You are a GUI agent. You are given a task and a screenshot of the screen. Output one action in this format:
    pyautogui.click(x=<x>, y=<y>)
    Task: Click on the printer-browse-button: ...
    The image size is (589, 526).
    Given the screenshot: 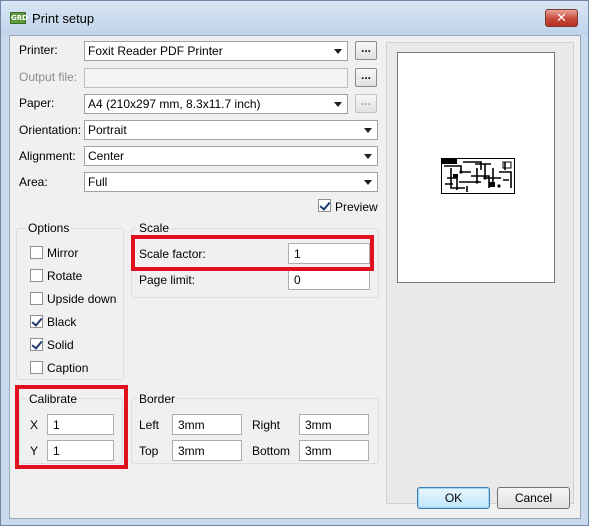 What is the action you would take?
    pyautogui.click(x=366, y=50)
    